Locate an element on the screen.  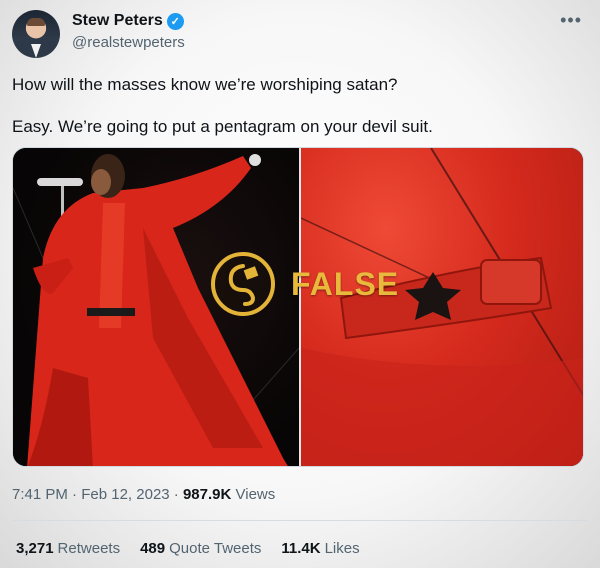
false-rating-overlay: FALSE is located at coordinates (305, 284).